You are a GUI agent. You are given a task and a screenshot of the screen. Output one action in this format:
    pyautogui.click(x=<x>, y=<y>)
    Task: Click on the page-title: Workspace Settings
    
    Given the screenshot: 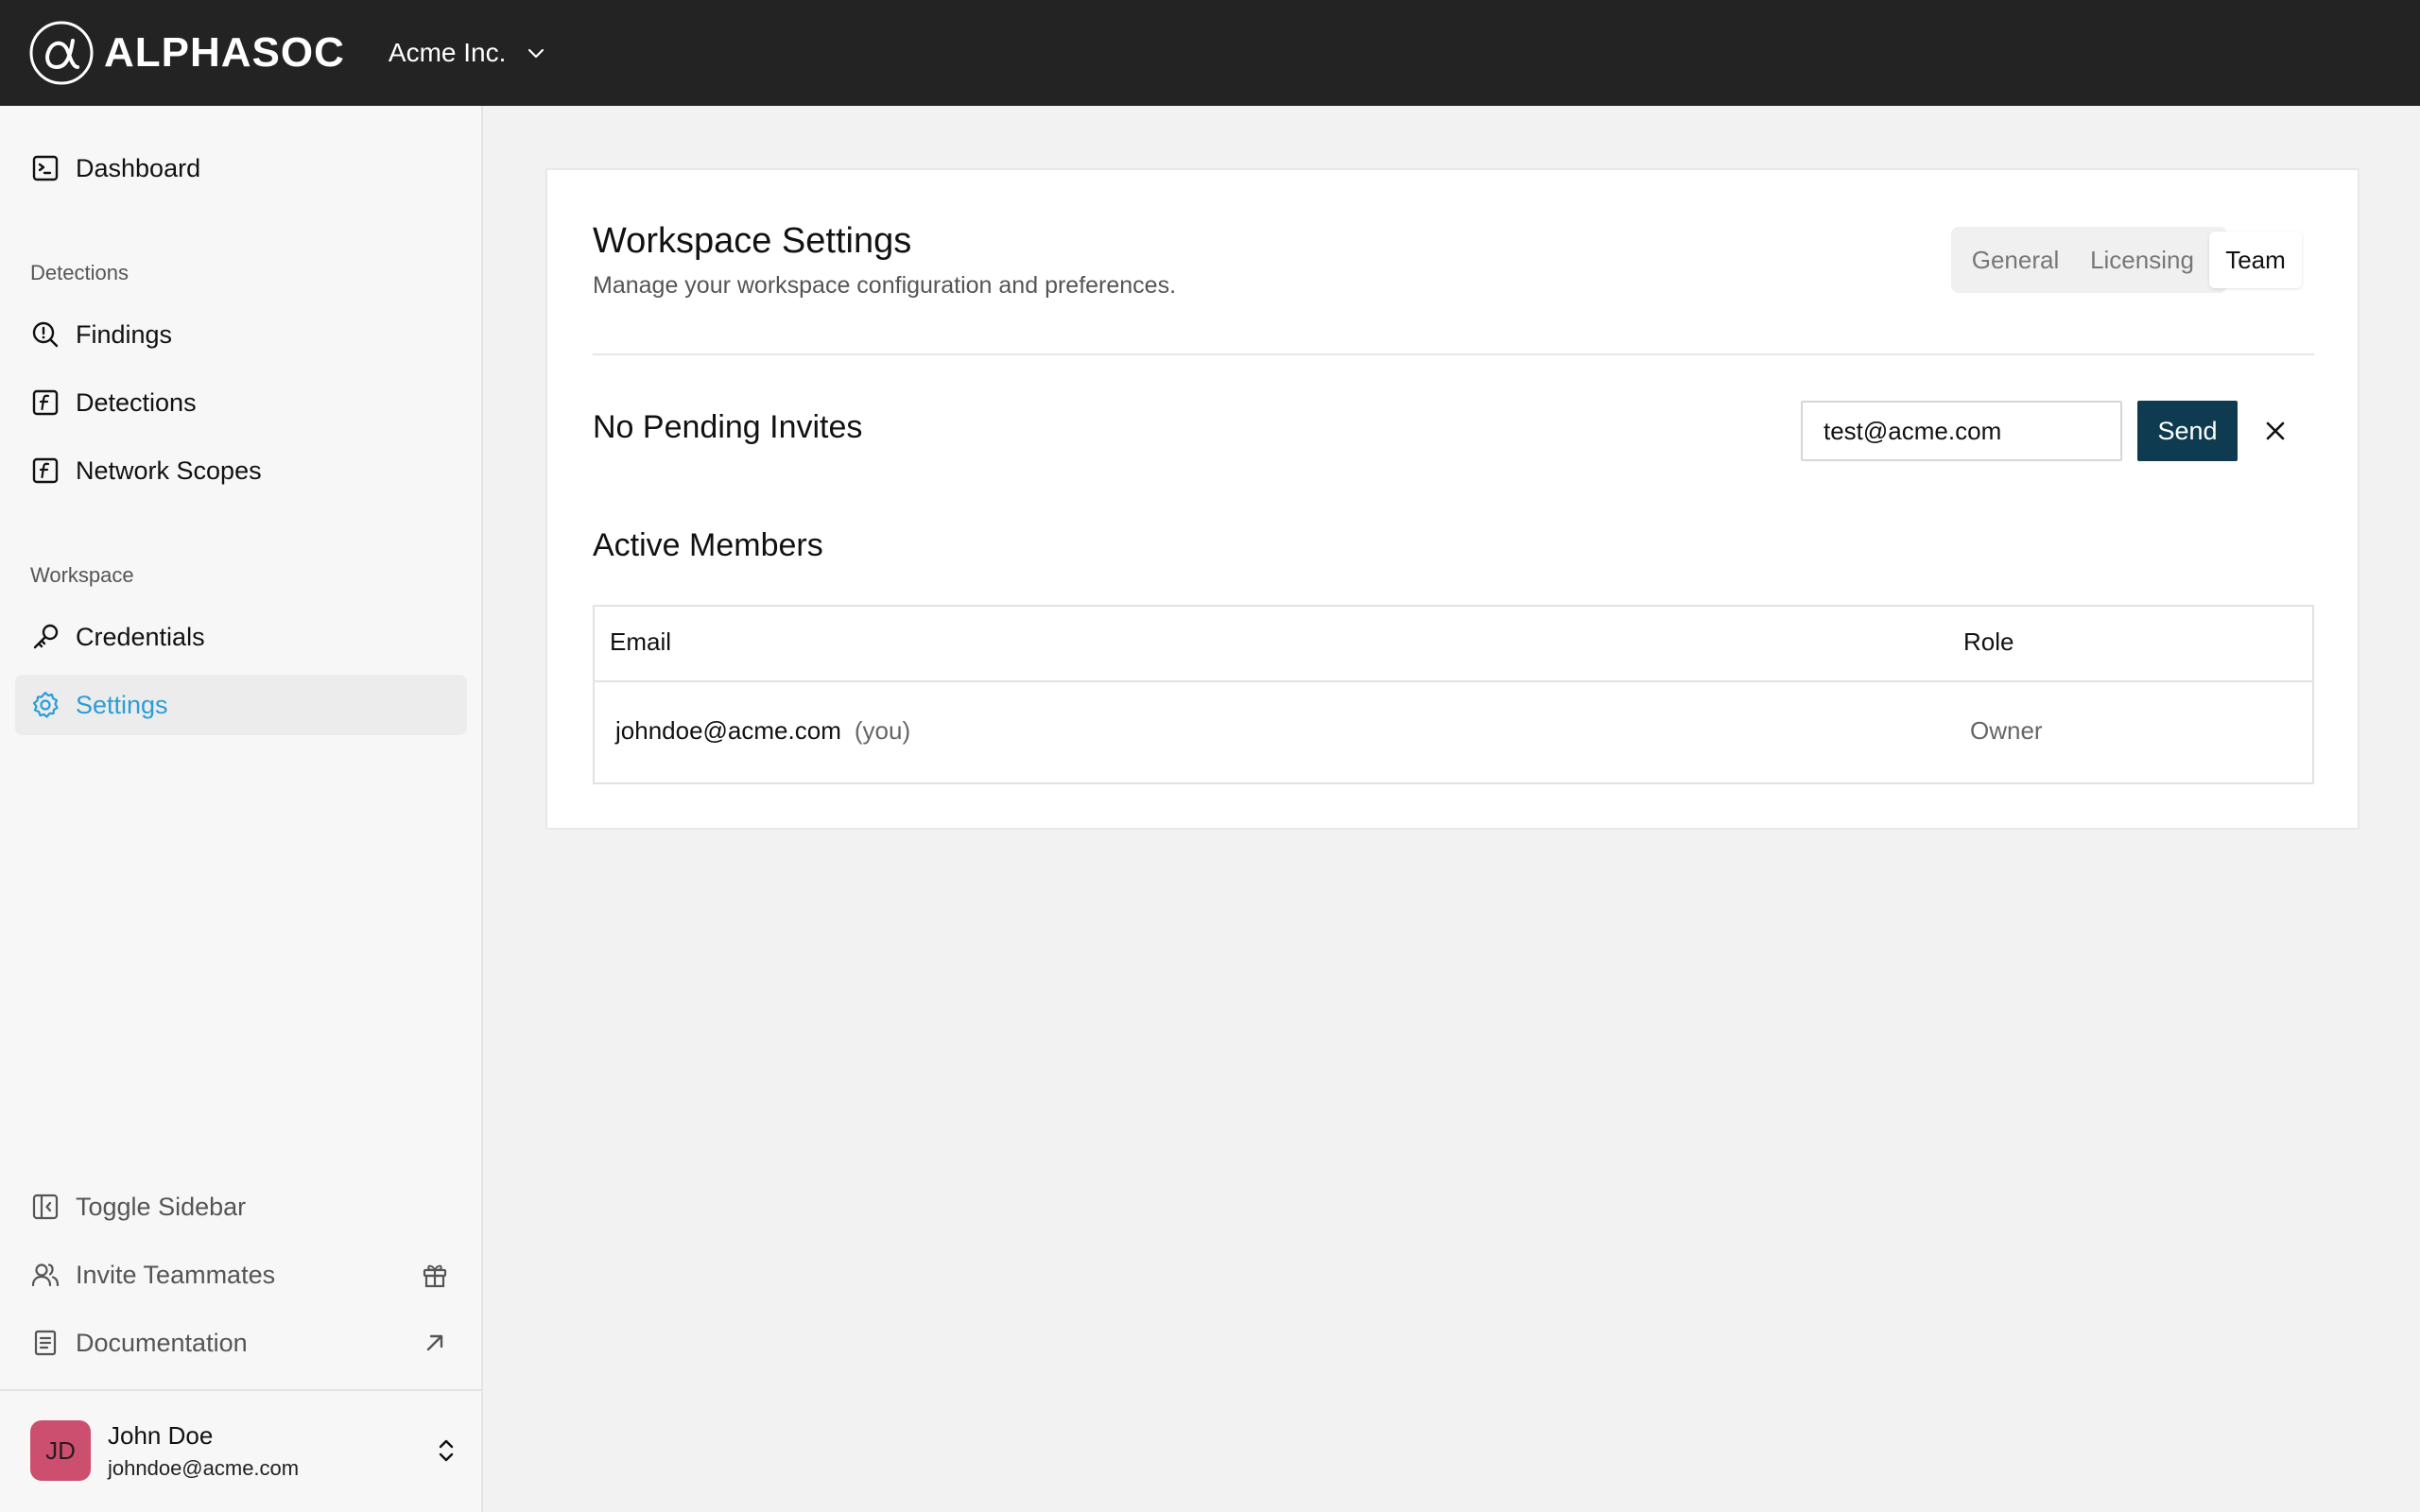 What is the action you would take?
    pyautogui.click(x=753, y=241)
    